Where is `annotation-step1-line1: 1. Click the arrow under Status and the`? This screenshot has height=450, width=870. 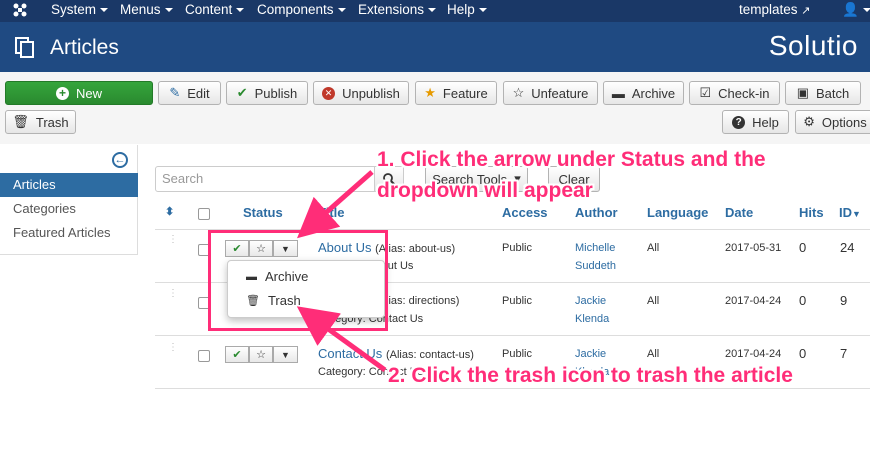
annotation-step1-line1: 1. Click the arrow under Status and the is located at coordinates (571, 159).